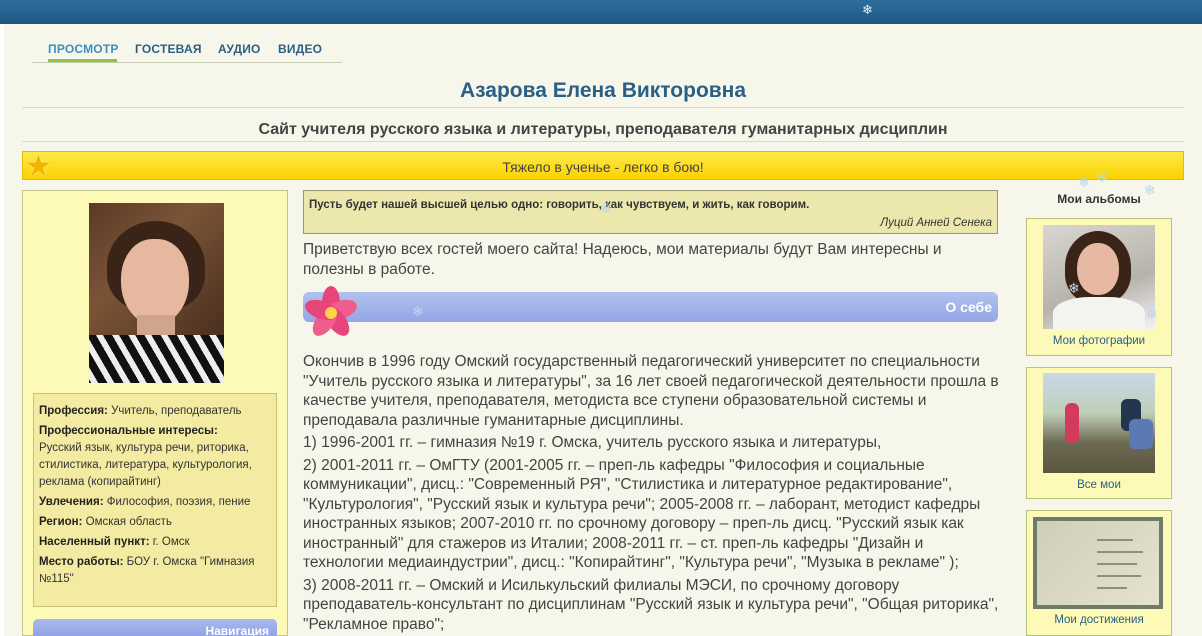 The height and width of the screenshot is (636, 1202). I want to click on album-all: Все мои, so click(1099, 433).